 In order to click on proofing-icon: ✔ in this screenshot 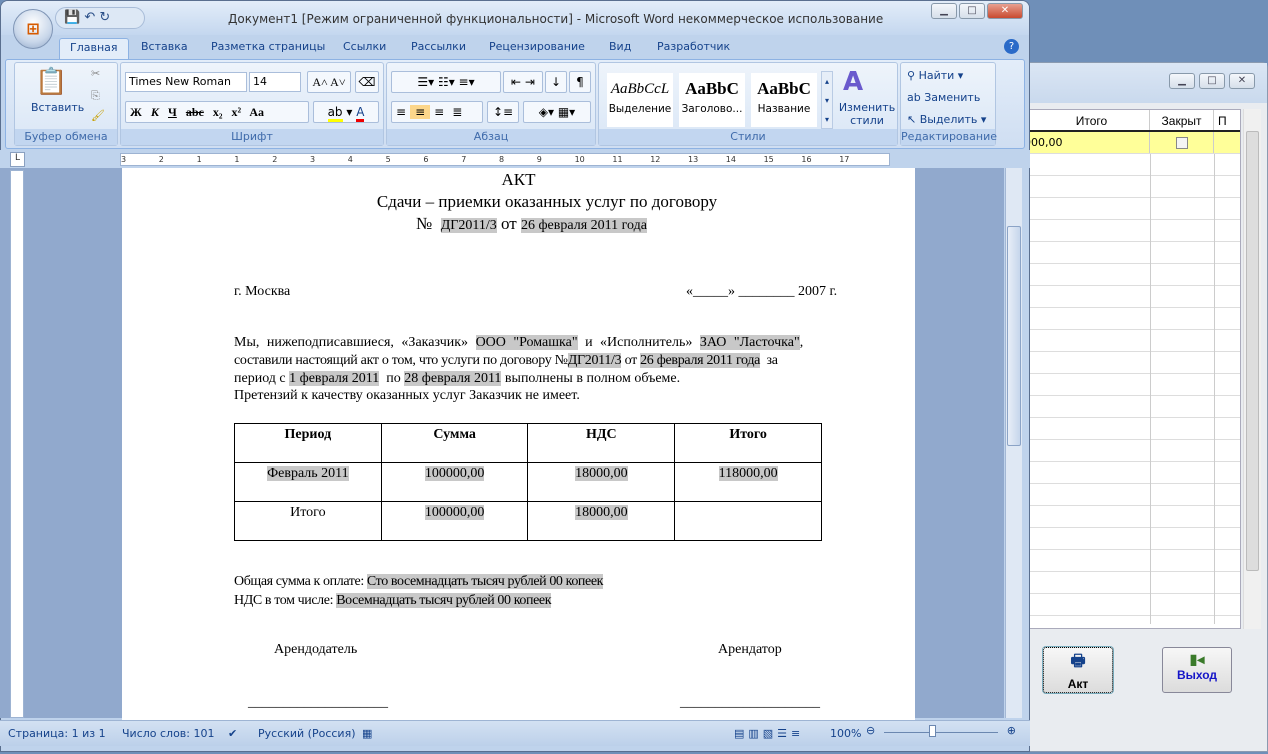, I will do `click(232, 733)`.